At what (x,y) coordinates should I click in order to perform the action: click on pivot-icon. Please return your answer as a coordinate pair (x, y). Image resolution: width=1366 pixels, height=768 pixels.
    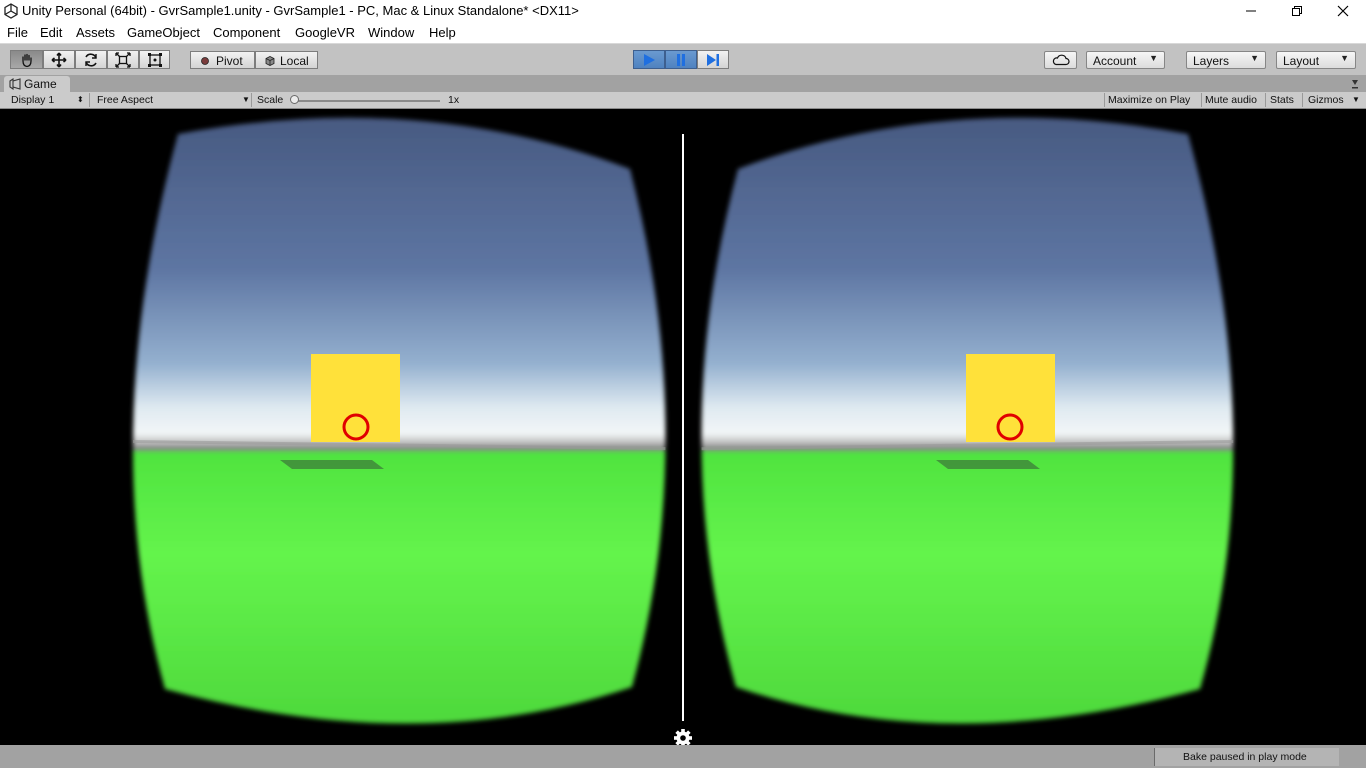
    Looking at the image, I should click on (205, 61).